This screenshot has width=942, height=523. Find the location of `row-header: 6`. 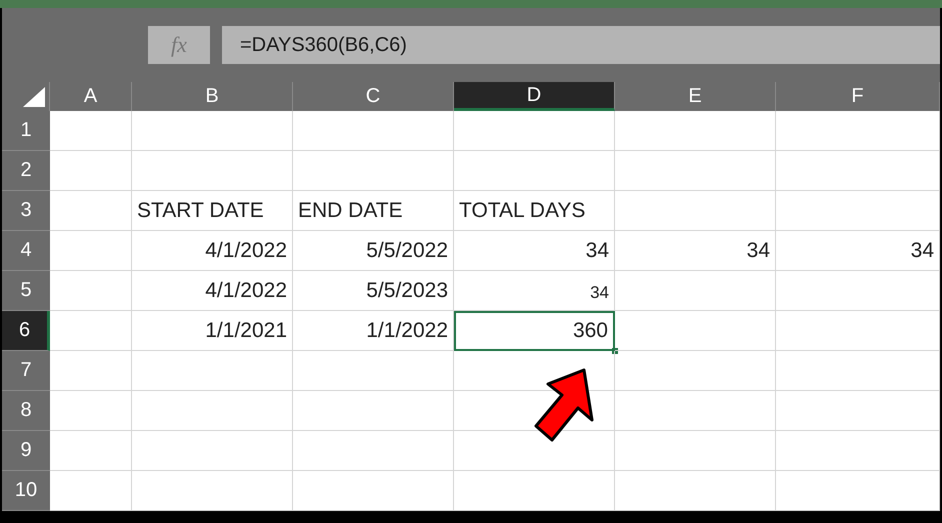

row-header: 6 is located at coordinates (26, 331).